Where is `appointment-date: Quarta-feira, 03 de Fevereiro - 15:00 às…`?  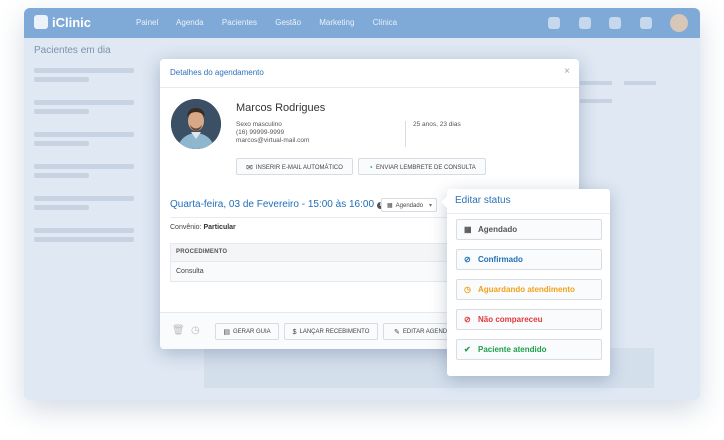 appointment-date: Quarta-feira, 03 de Fevereiro - 15:00 às… is located at coordinates (277, 204).